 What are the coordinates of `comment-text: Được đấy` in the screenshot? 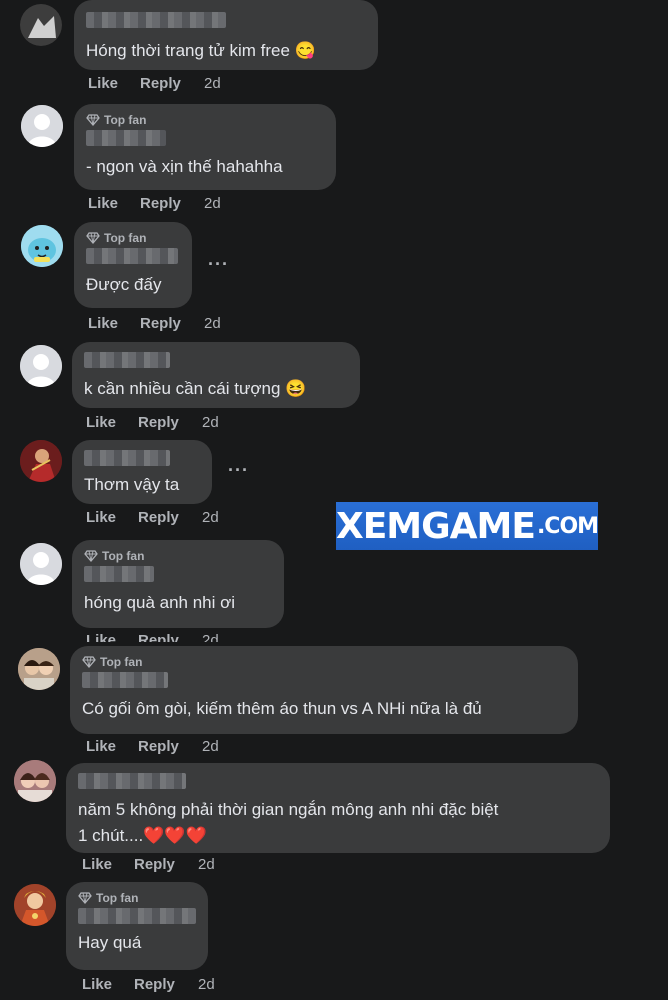 It's located at (124, 284).